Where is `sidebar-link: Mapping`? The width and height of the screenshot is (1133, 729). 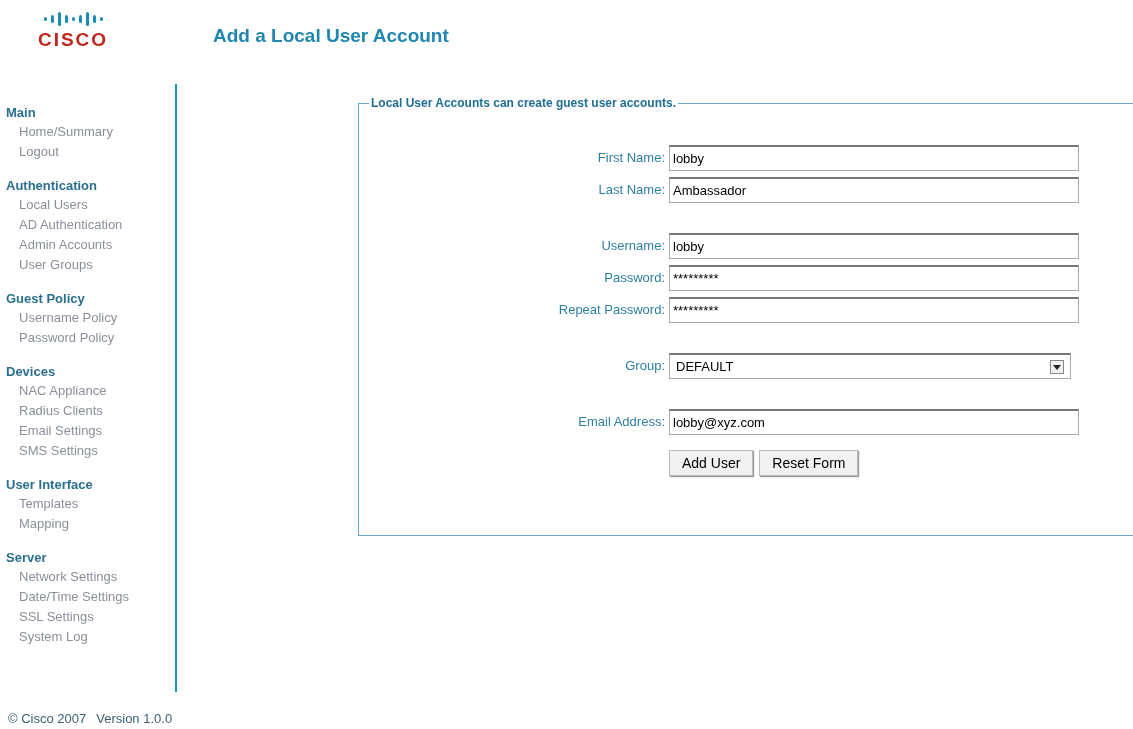
sidebar-link: Mapping is located at coordinates (44, 524).